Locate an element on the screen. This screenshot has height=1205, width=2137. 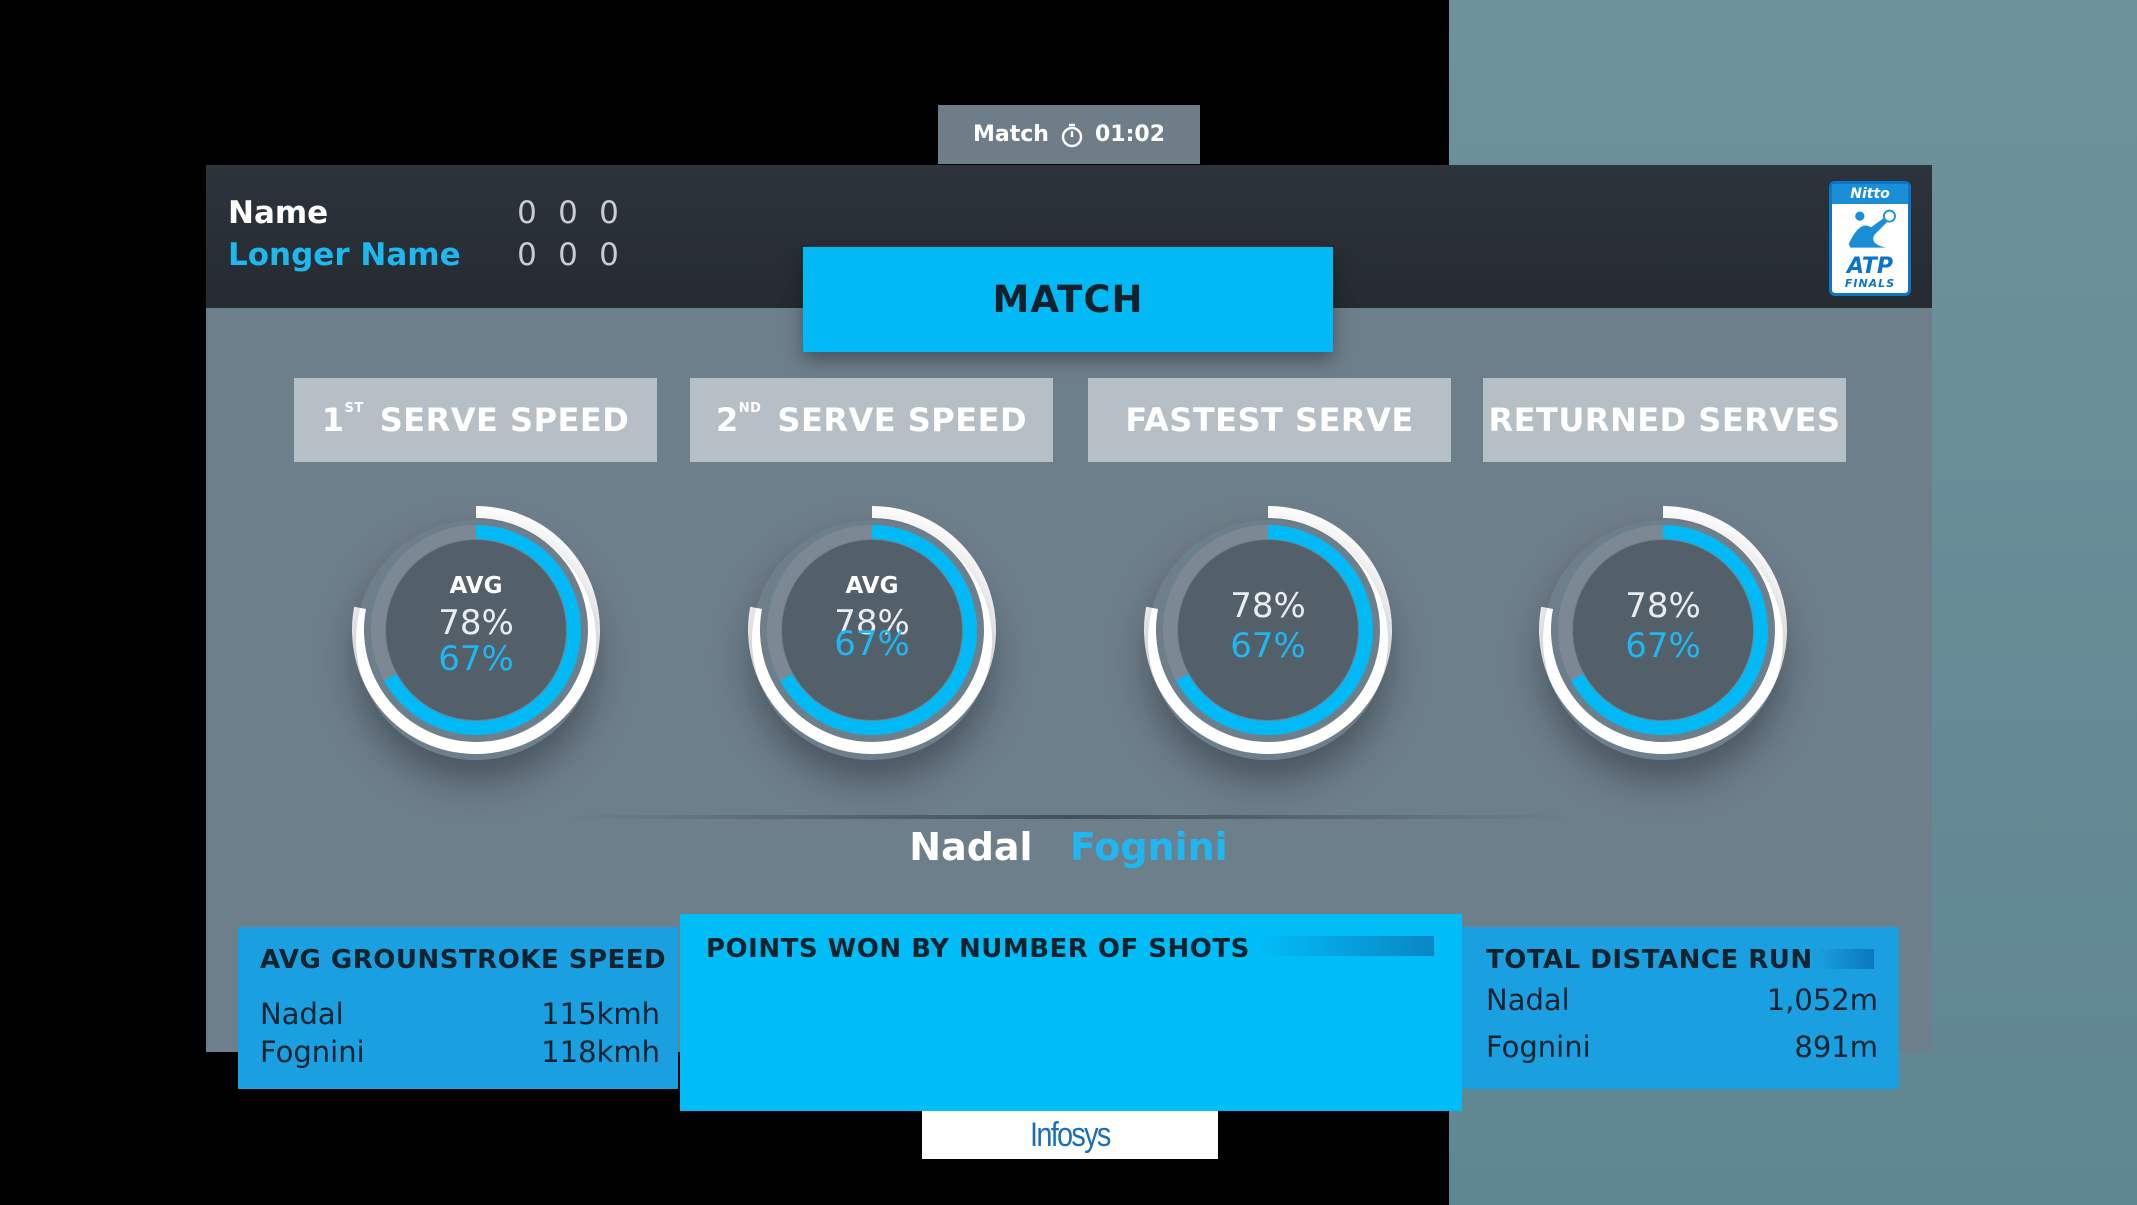
stat-ring-first-serve: AVG 78% 67% is located at coordinates (476, 630).